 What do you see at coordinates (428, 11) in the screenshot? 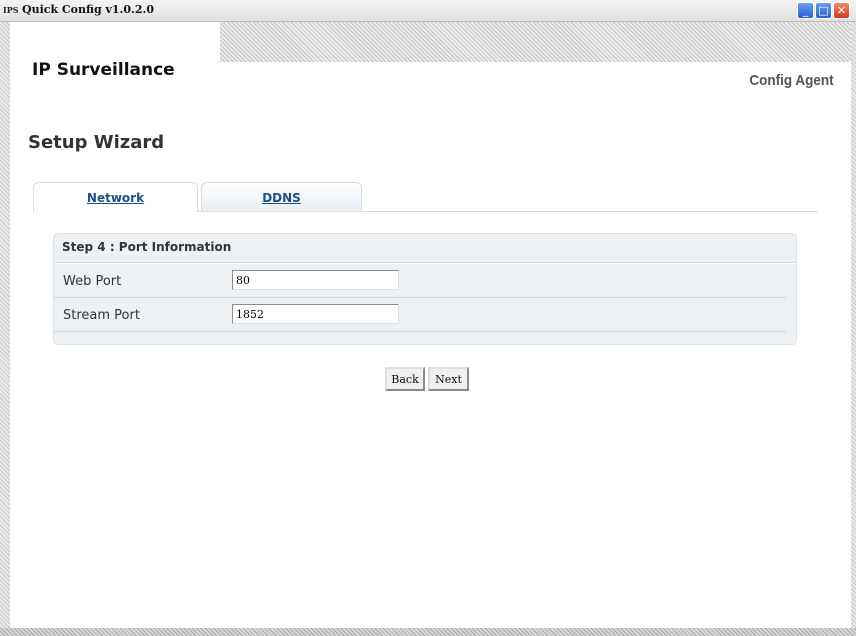
I see `title-bar: IPS Quick Config v1.0.2.0 _ □ ✕` at bounding box center [428, 11].